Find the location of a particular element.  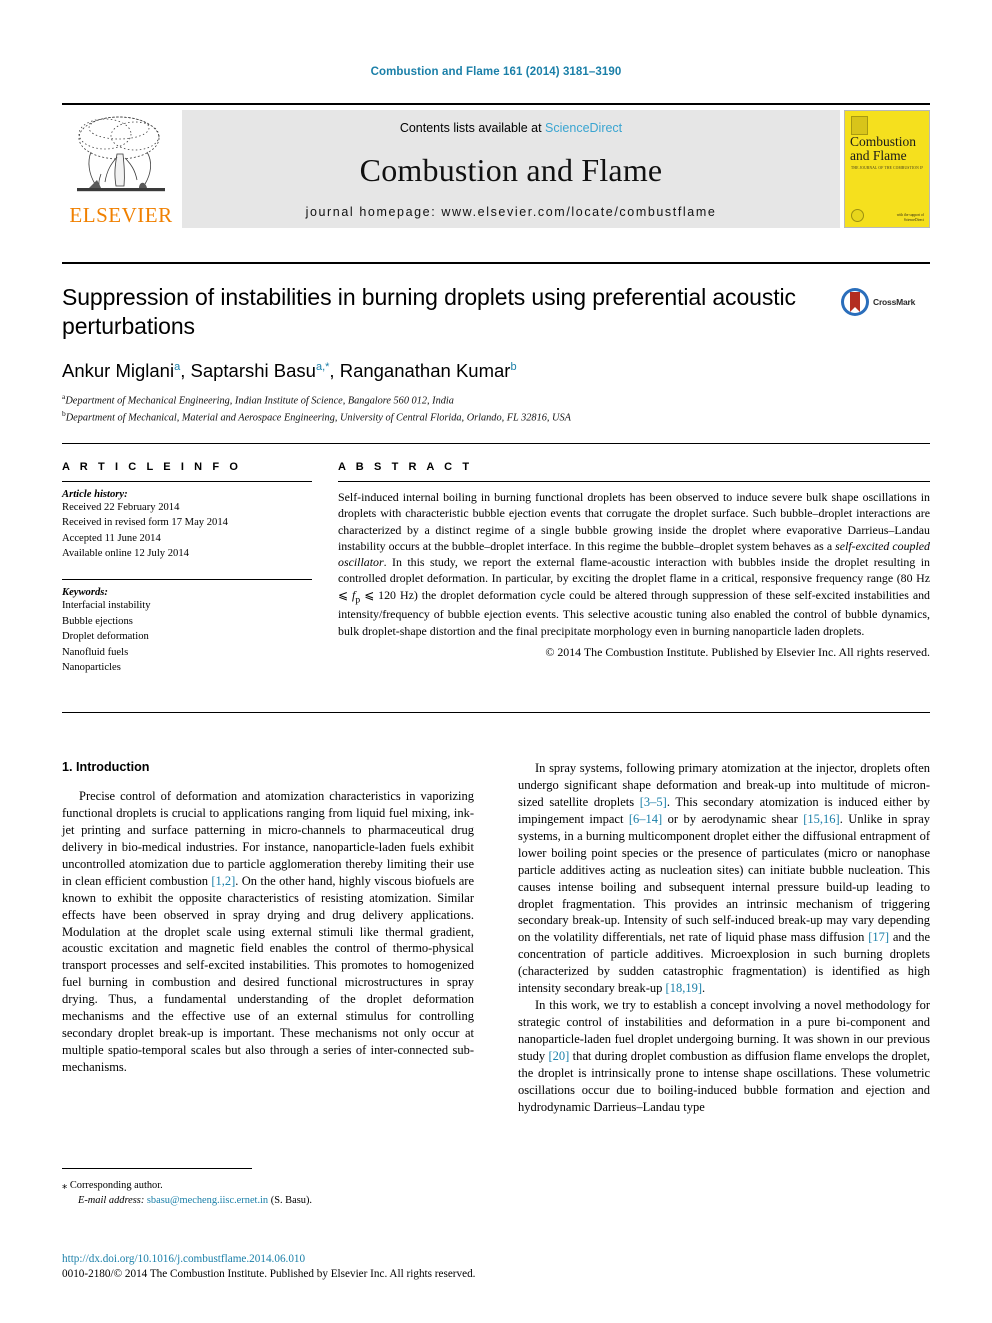

journal-title: Combustion and Flame is located at coordinates (511, 169).